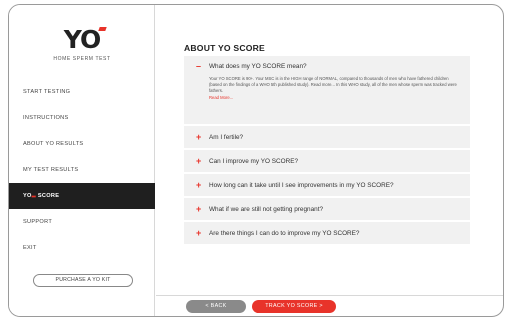 This screenshot has width=512, height=321. What do you see at coordinates (224, 48) in the screenshot?
I see `page-title: ABOUT YO SCORE` at bounding box center [224, 48].